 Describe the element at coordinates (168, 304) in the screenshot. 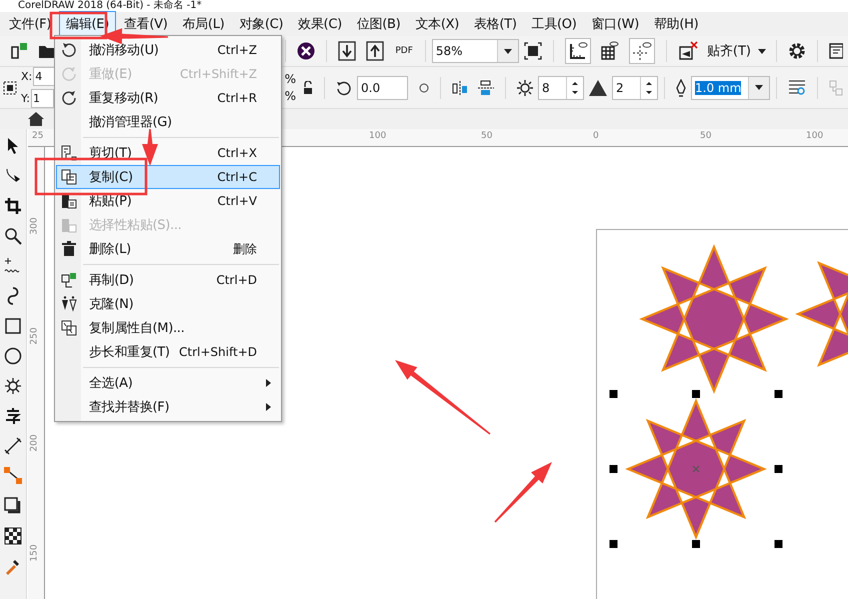

I see `menu-item: 克隆(N)` at that location.